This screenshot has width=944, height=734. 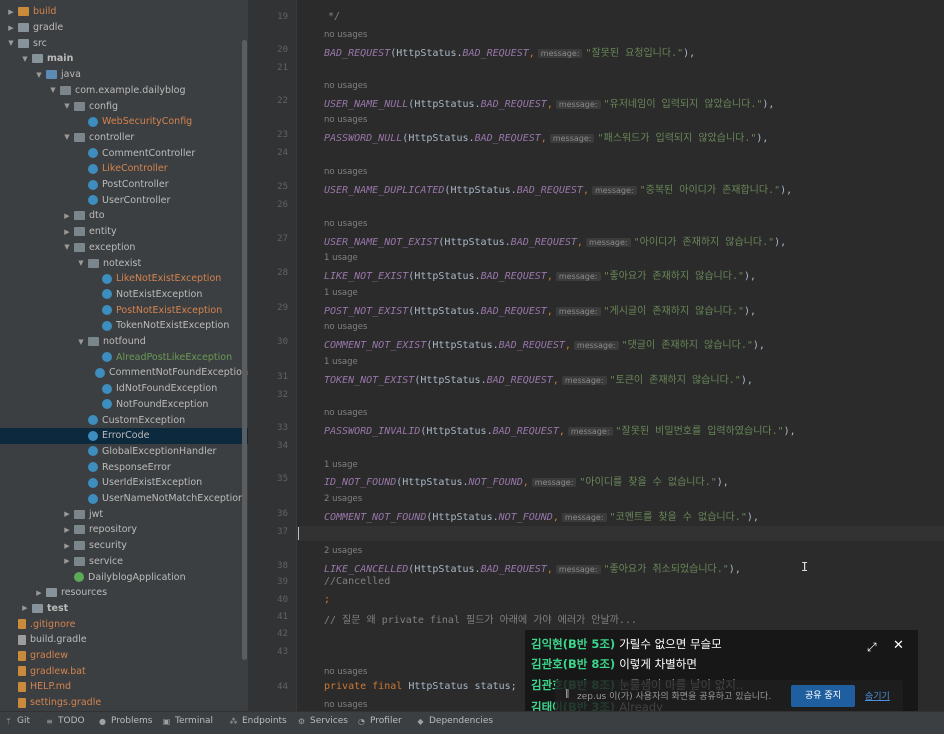 What do you see at coordinates (438, 138) in the screenshot?
I see `http-status-class: HttpStatus` at bounding box center [438, 138].